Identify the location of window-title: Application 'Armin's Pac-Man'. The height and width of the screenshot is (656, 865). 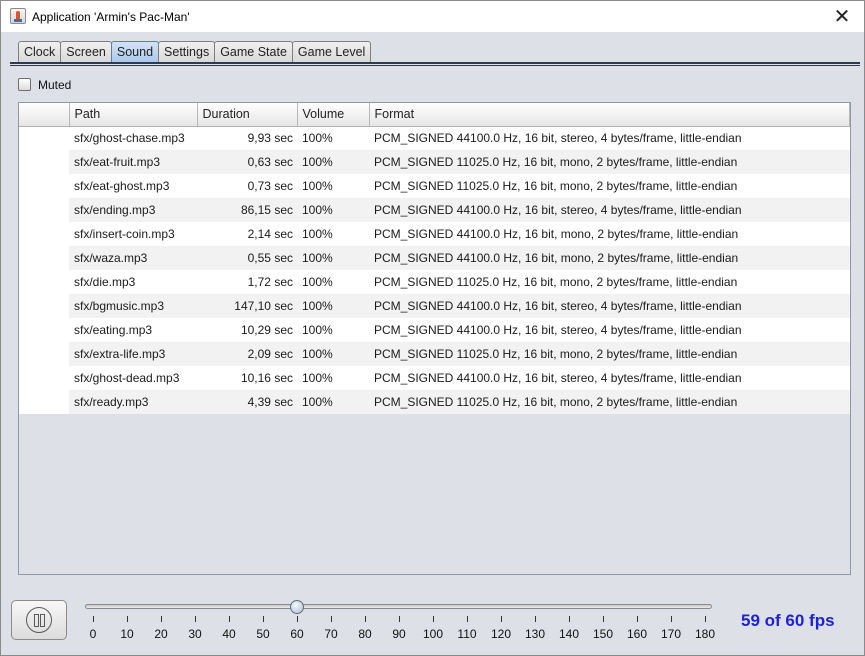
(111, 17).